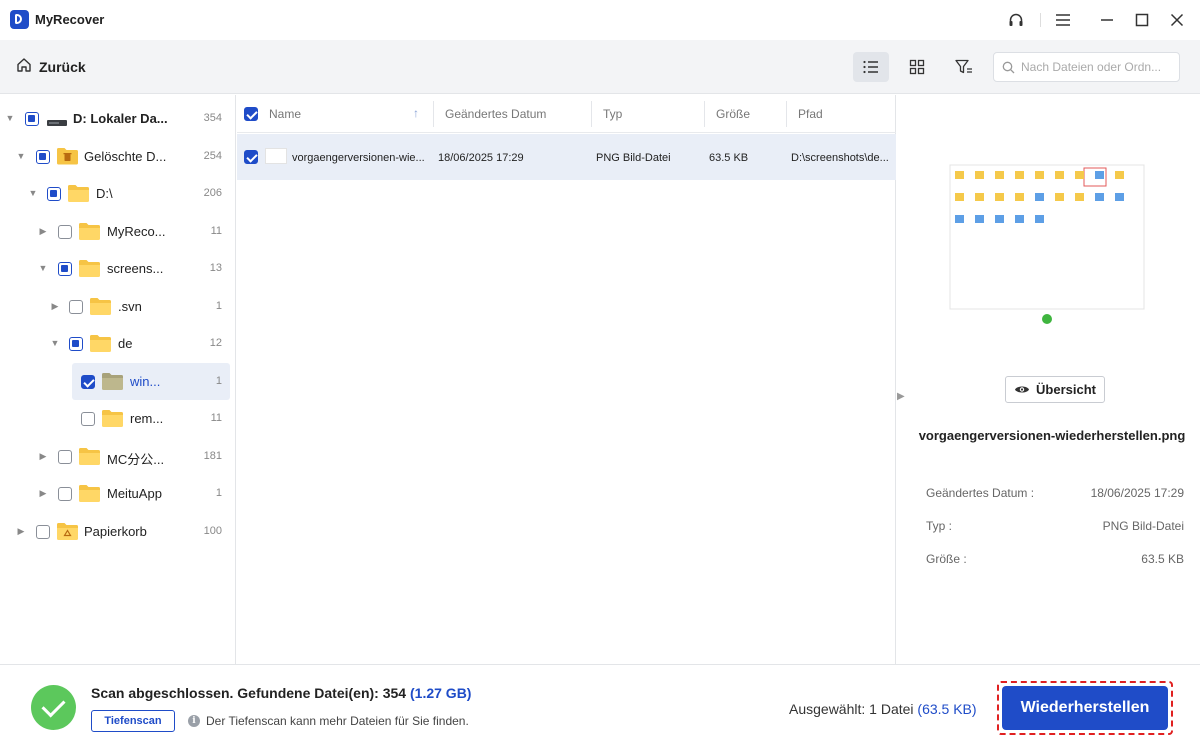 Image resolution: width=1200 pixels, height=750 pixels. Describe the element at coordinates (1040, 20) in the screenshot. I see `divider` at that location.